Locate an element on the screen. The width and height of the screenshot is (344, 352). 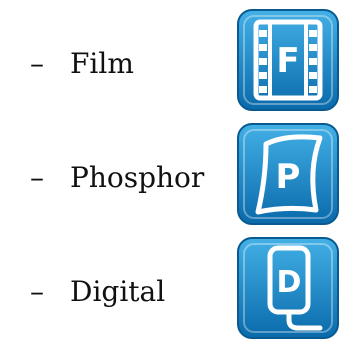
phosphor-plate-icon: P is located at coordinates (288, 174).